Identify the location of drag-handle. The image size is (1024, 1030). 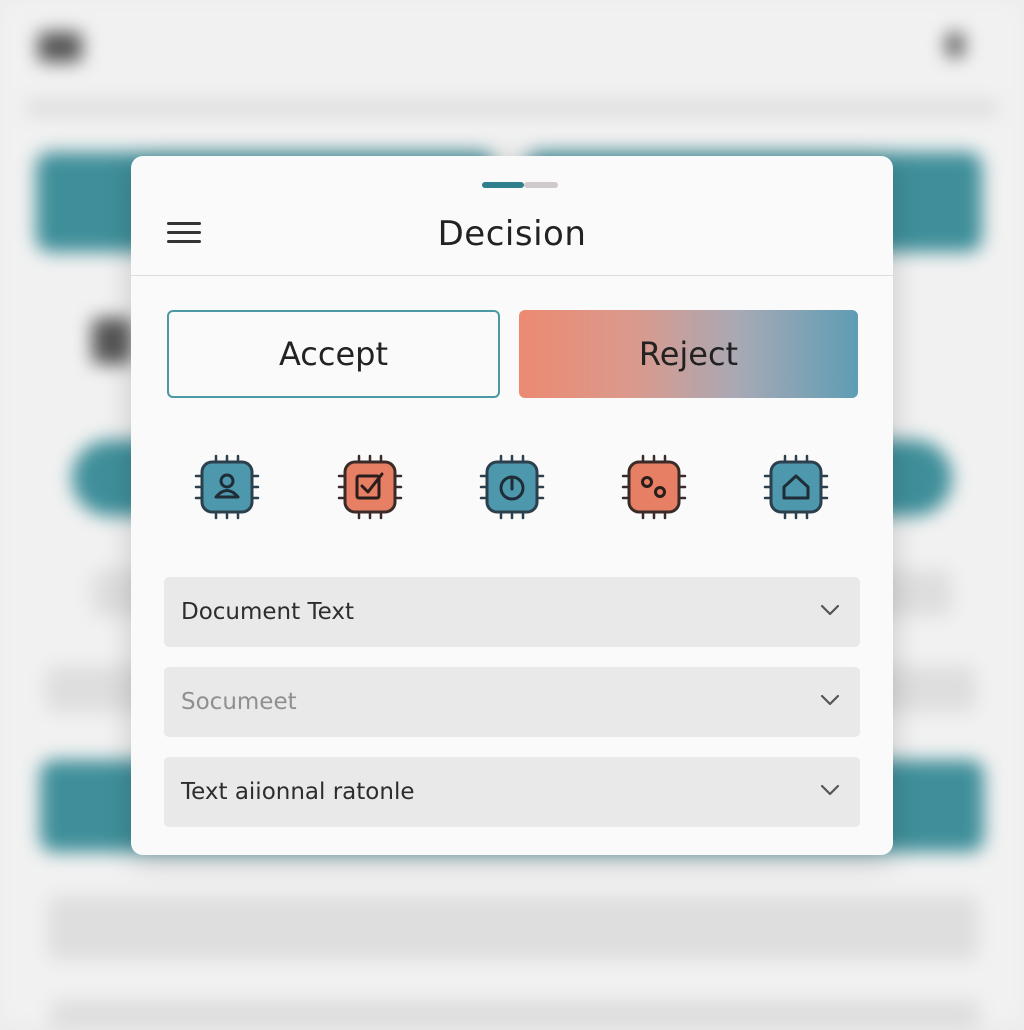
(520, 185).